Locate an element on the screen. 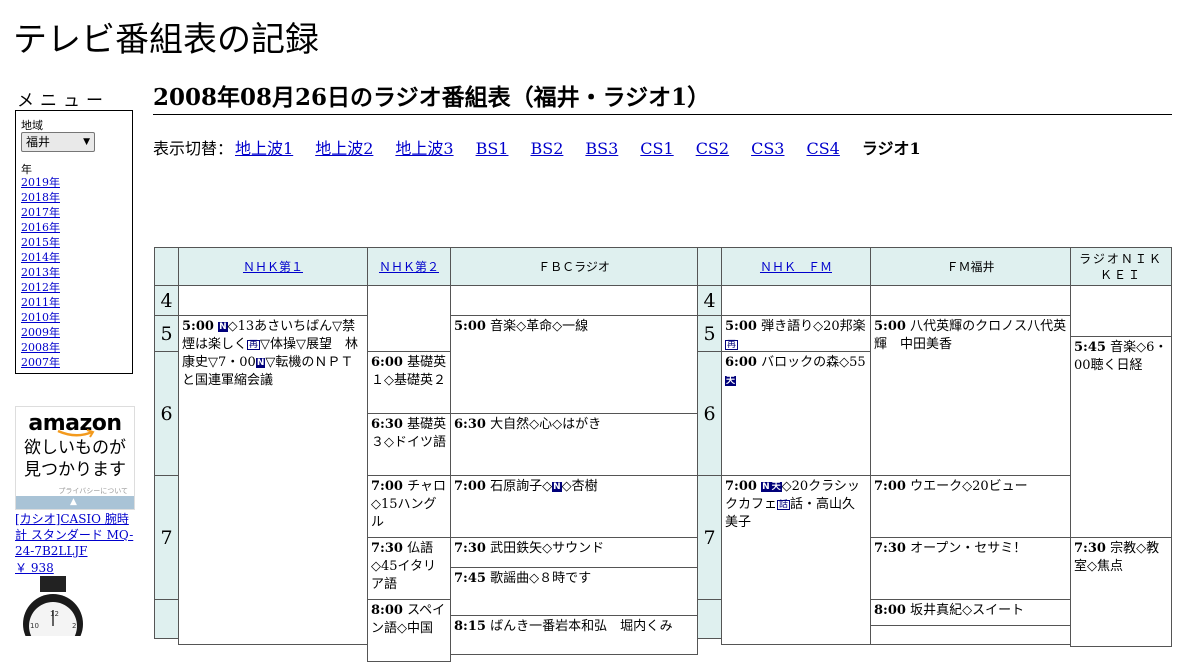 This screenshot has height=662, width=1200. channel-header-nhk1: ＮＨＫ第１ is located at coordinates (273, 266).